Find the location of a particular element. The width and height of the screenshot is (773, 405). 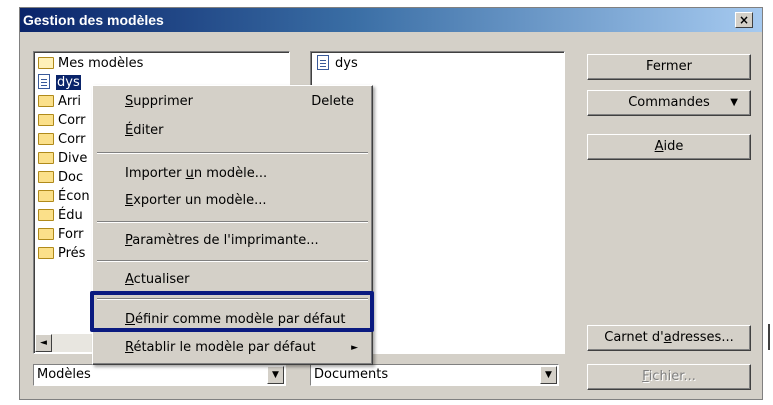

fermer-button: Fermer is located at coordinates (669, 67).